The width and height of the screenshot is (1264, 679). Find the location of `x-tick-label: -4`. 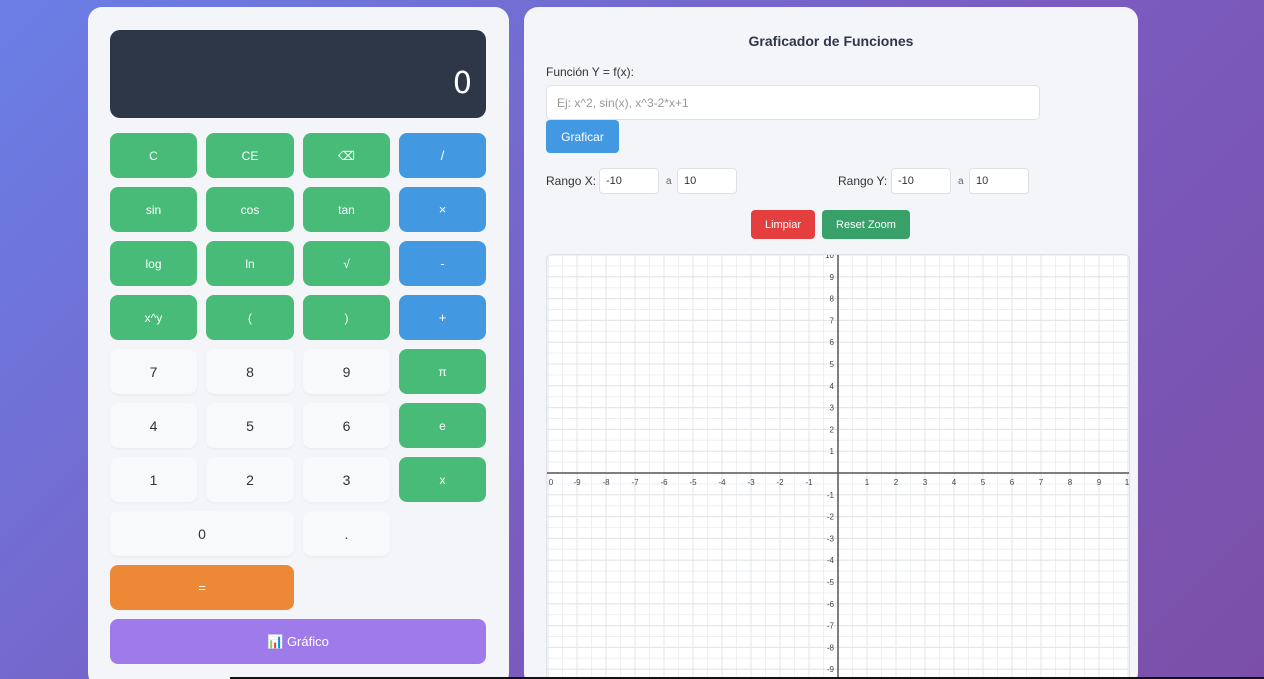

x-tick-label: -4 is located at coordinates (722, 482).